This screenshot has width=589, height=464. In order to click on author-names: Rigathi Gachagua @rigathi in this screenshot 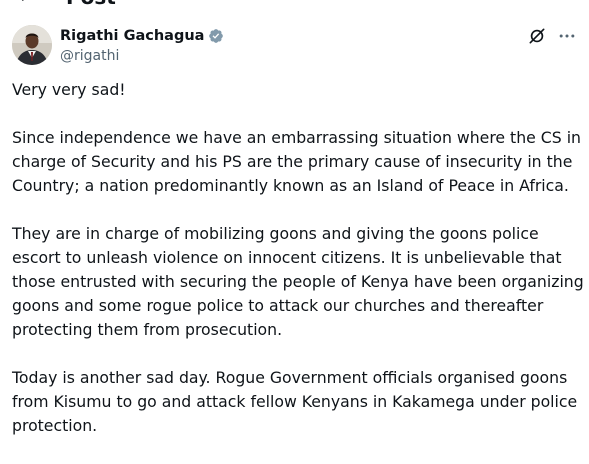, I will do `click(142, 46)`.